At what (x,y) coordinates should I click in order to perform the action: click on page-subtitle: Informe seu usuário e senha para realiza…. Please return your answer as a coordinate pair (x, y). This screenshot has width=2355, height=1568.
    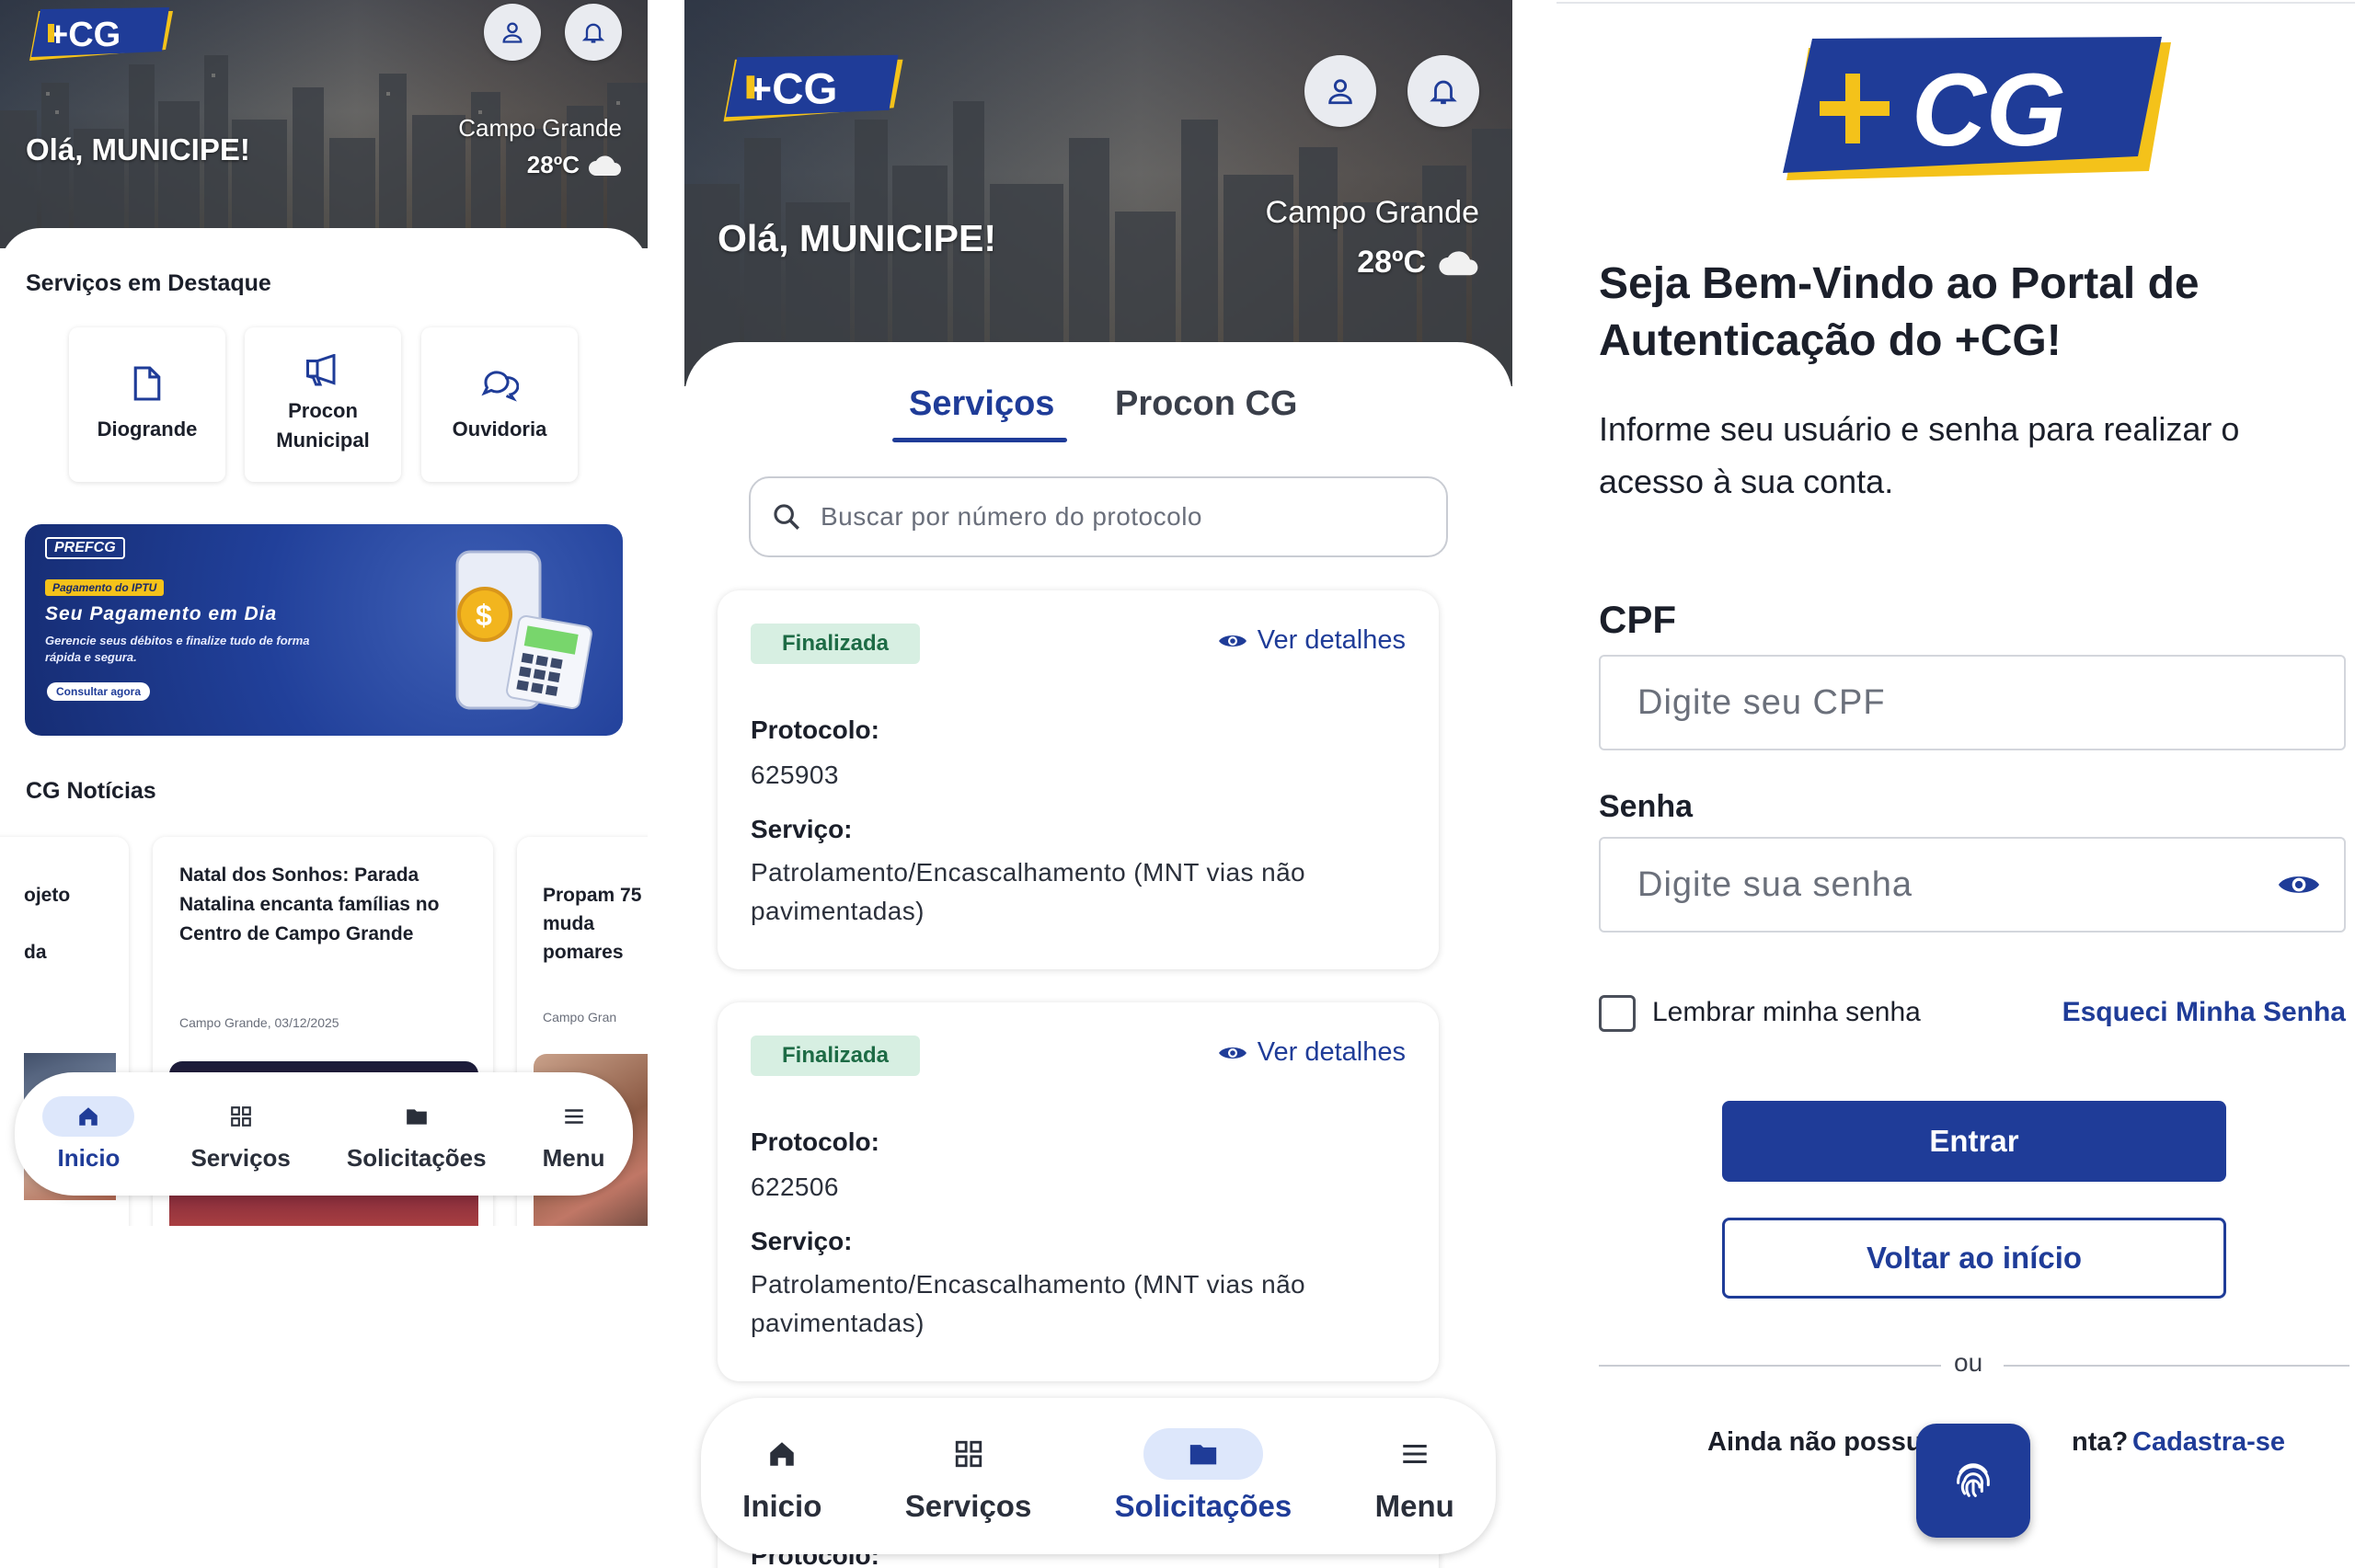
    Looking at the image, I should click on (1919, 455).